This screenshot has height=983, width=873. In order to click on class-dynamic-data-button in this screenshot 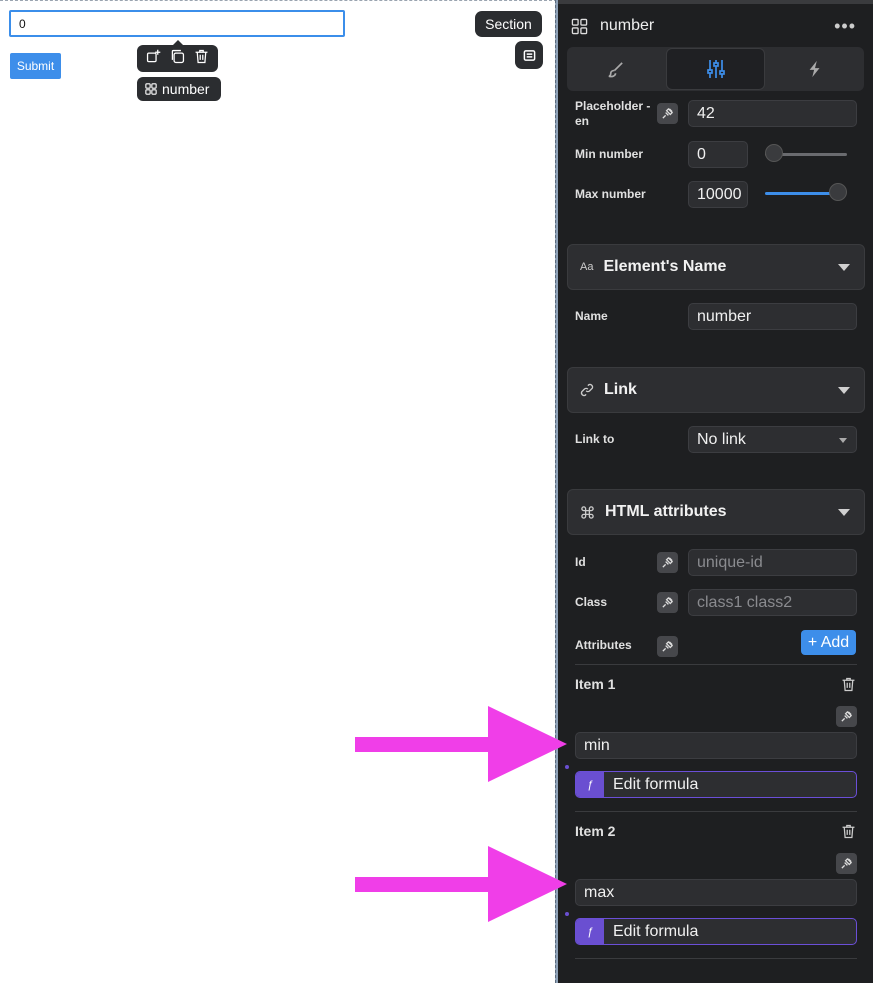, I will do `click(667, 602)`.